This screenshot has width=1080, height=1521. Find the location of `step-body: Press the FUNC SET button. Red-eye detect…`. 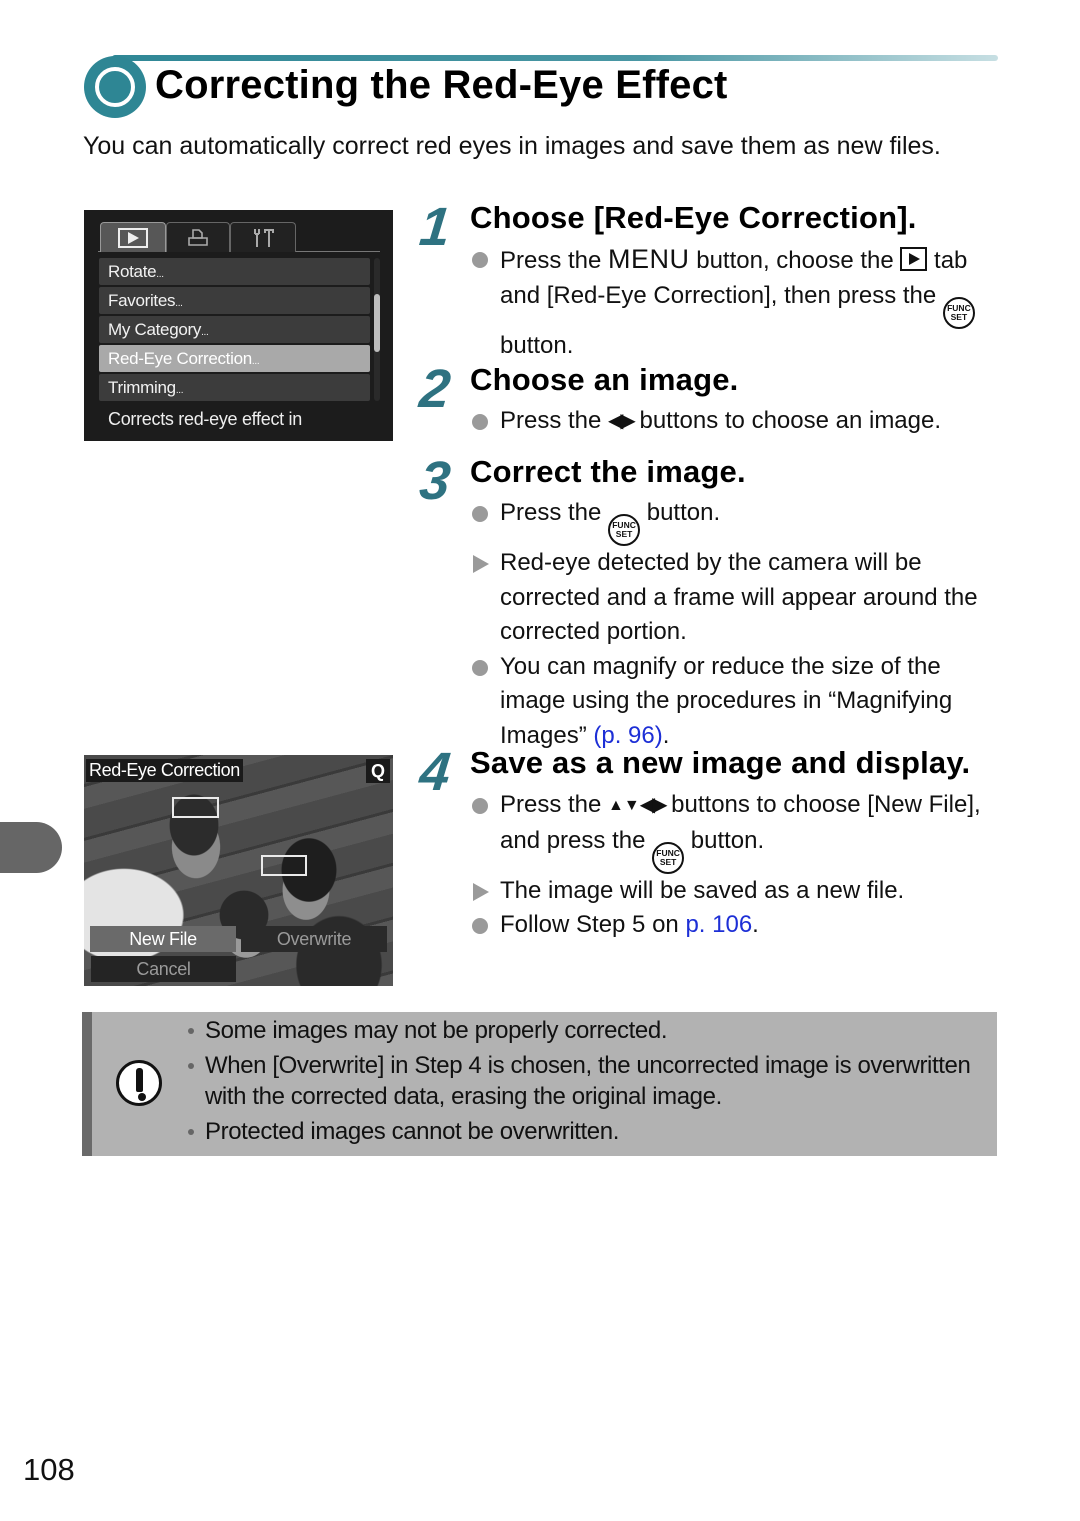

step-body: Press the FUNC SET button. Red-eye detect… is located at coordinates (735, 624).